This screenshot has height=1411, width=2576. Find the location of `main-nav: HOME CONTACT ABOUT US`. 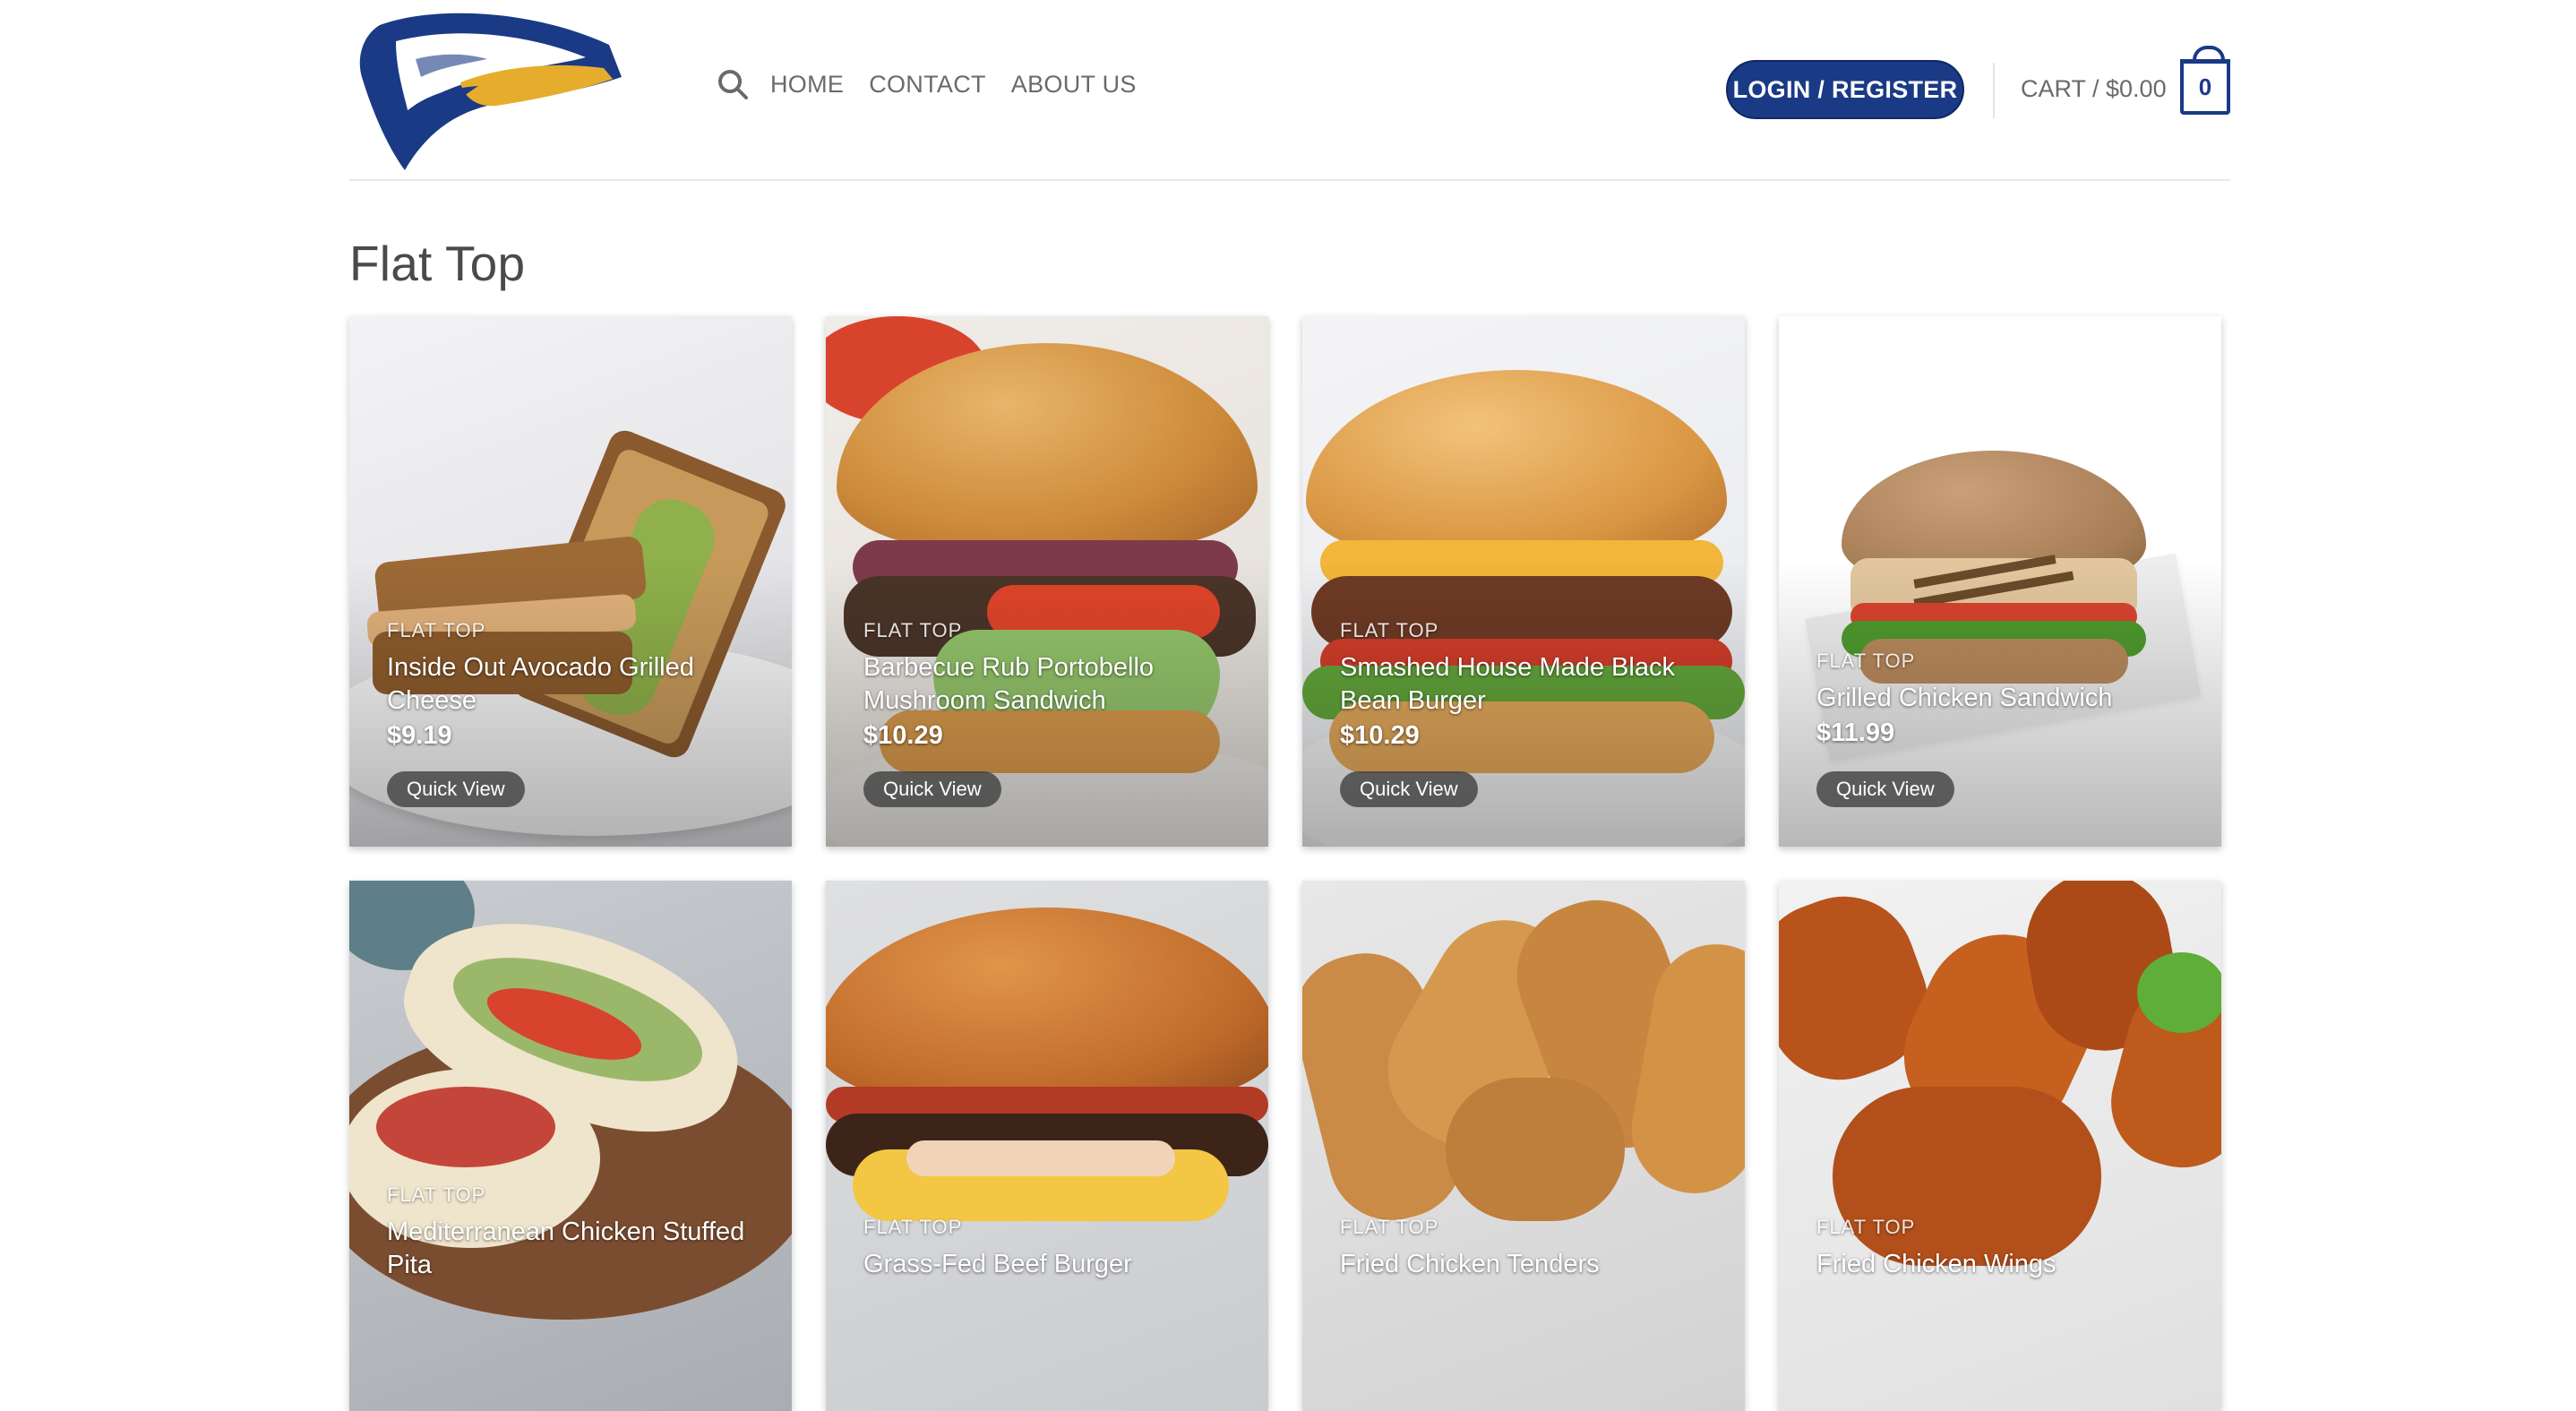

main-nav: HOME CONTACT ABOUT US is located at coordinates (939, 84).